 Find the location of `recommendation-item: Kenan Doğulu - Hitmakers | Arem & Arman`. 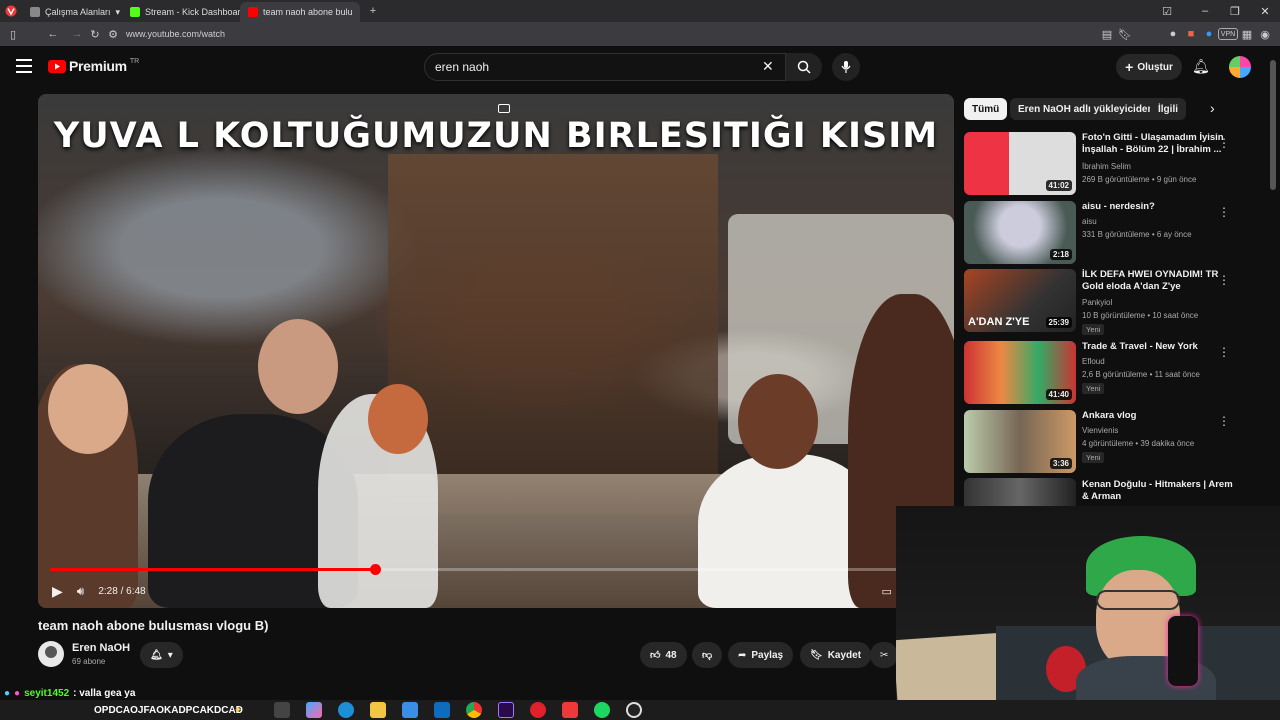

recommendation-item: Kenan Doğulu - Hitmakers | Arem & Arman is located at coordinates (1114, 492).